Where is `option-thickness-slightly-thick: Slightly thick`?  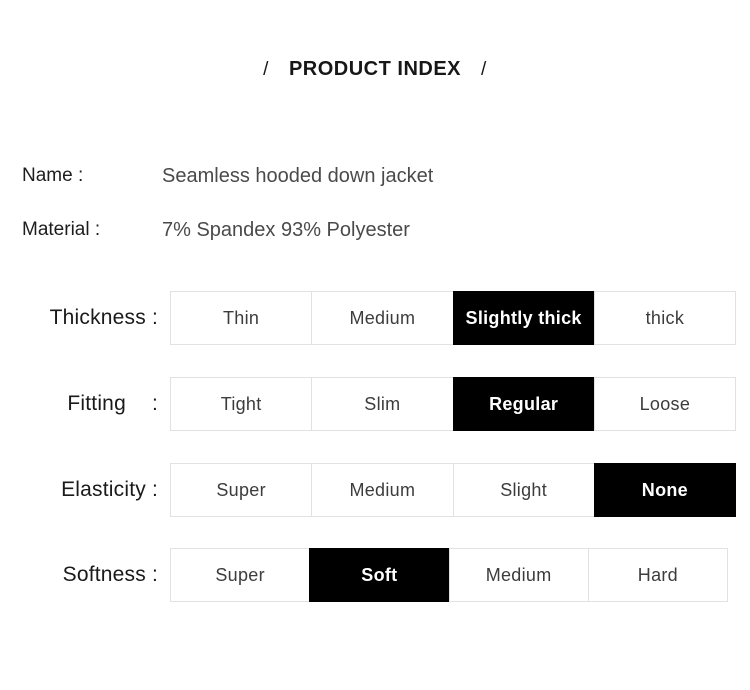
option-thickness-slightly-thick: Slightly thick is located at coordinates (523, 318).